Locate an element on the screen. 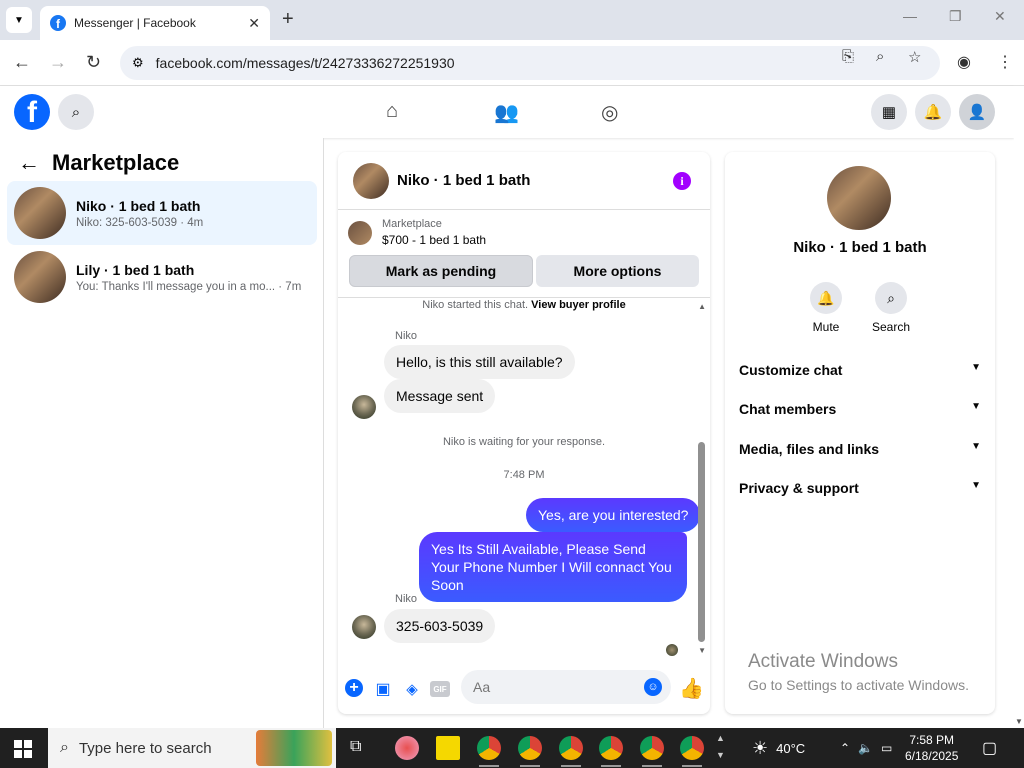 This screenshot has width=1024, height=768. sticky-notes-icon is located at coordinates (448, 748).